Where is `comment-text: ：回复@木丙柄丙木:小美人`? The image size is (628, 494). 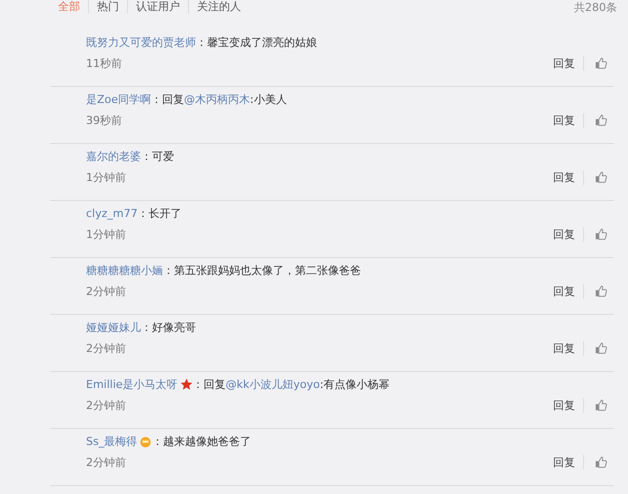 comment-text: ：回复@木丙柄丙木:小美人 is located at coordinates (219, 99).